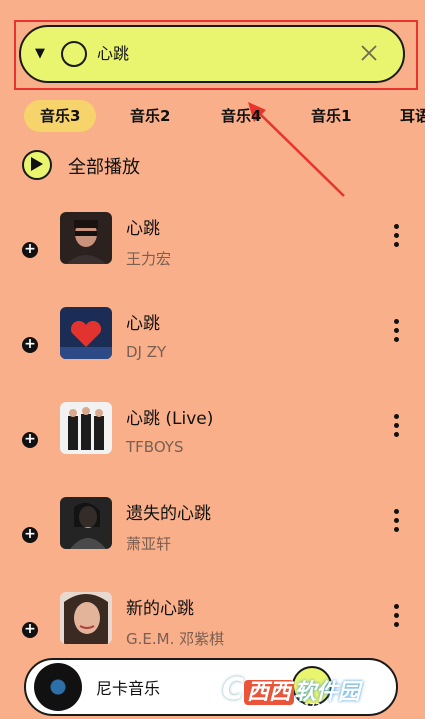 The image size is (425, 719). What do you see at coordinates (241, 116) in the screenshot?
I see `tab-music4: 音乐4` at bounding box center [241, 116].